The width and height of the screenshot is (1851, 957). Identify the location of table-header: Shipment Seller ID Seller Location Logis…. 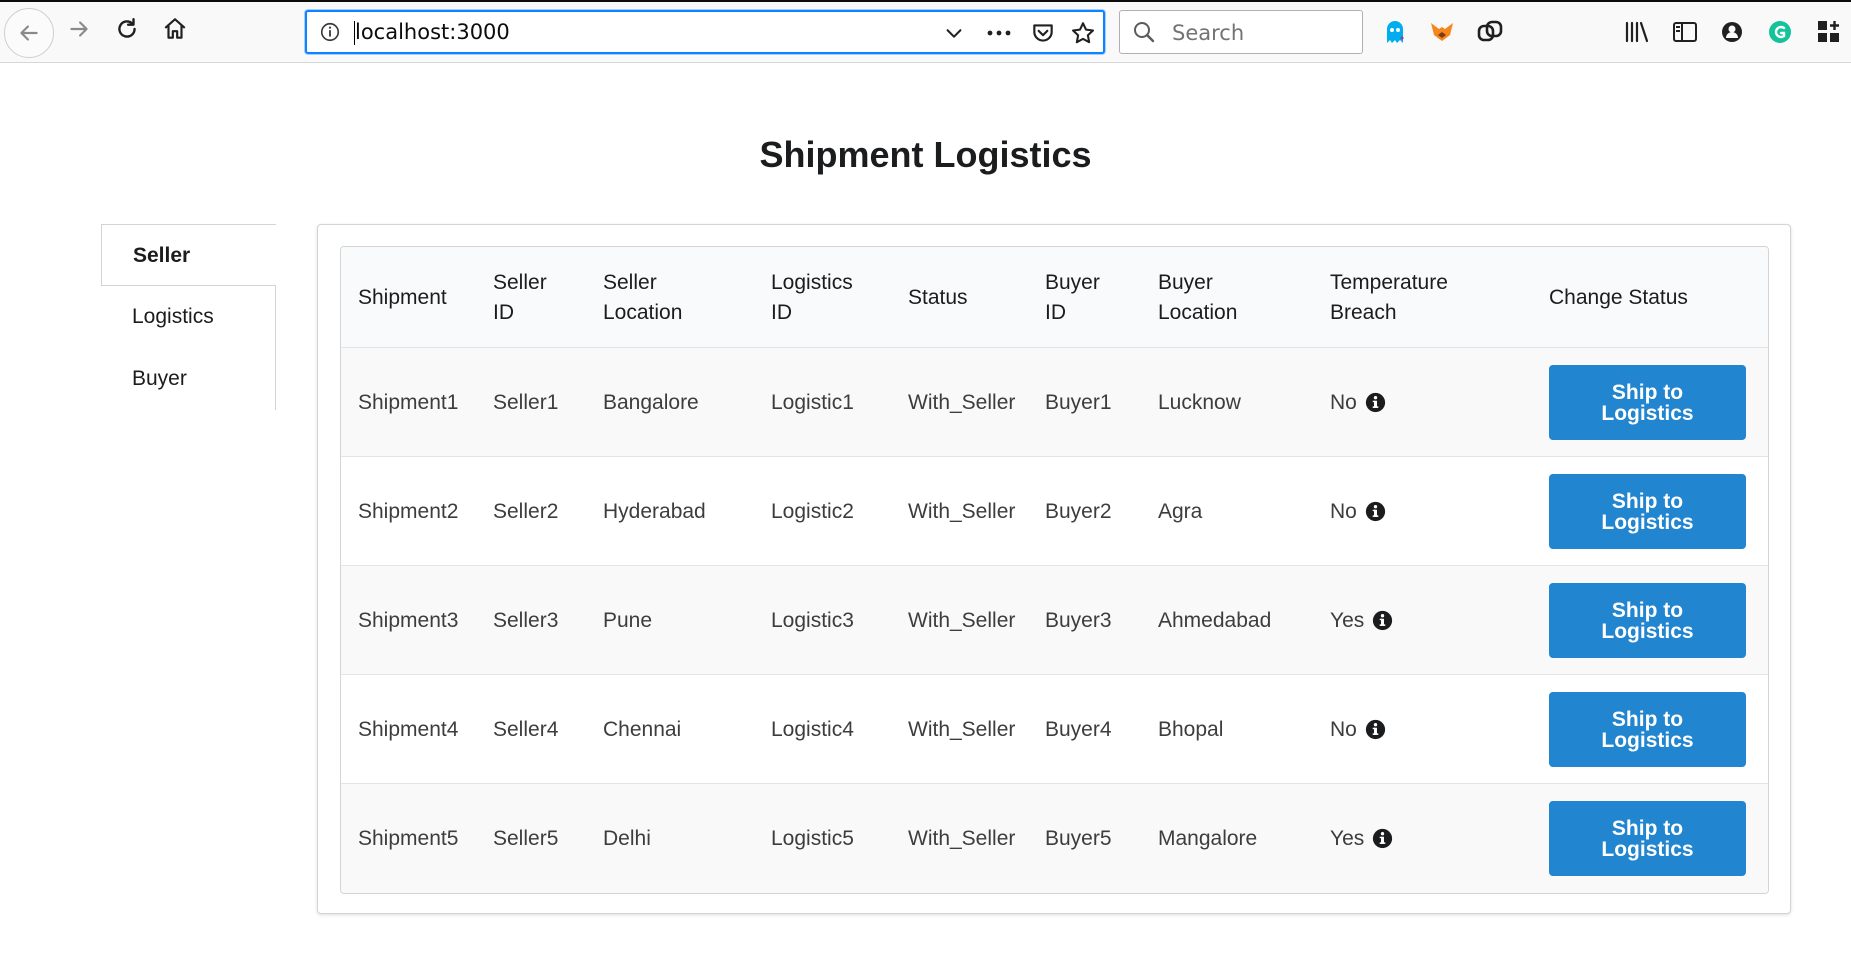
(1054, 297).